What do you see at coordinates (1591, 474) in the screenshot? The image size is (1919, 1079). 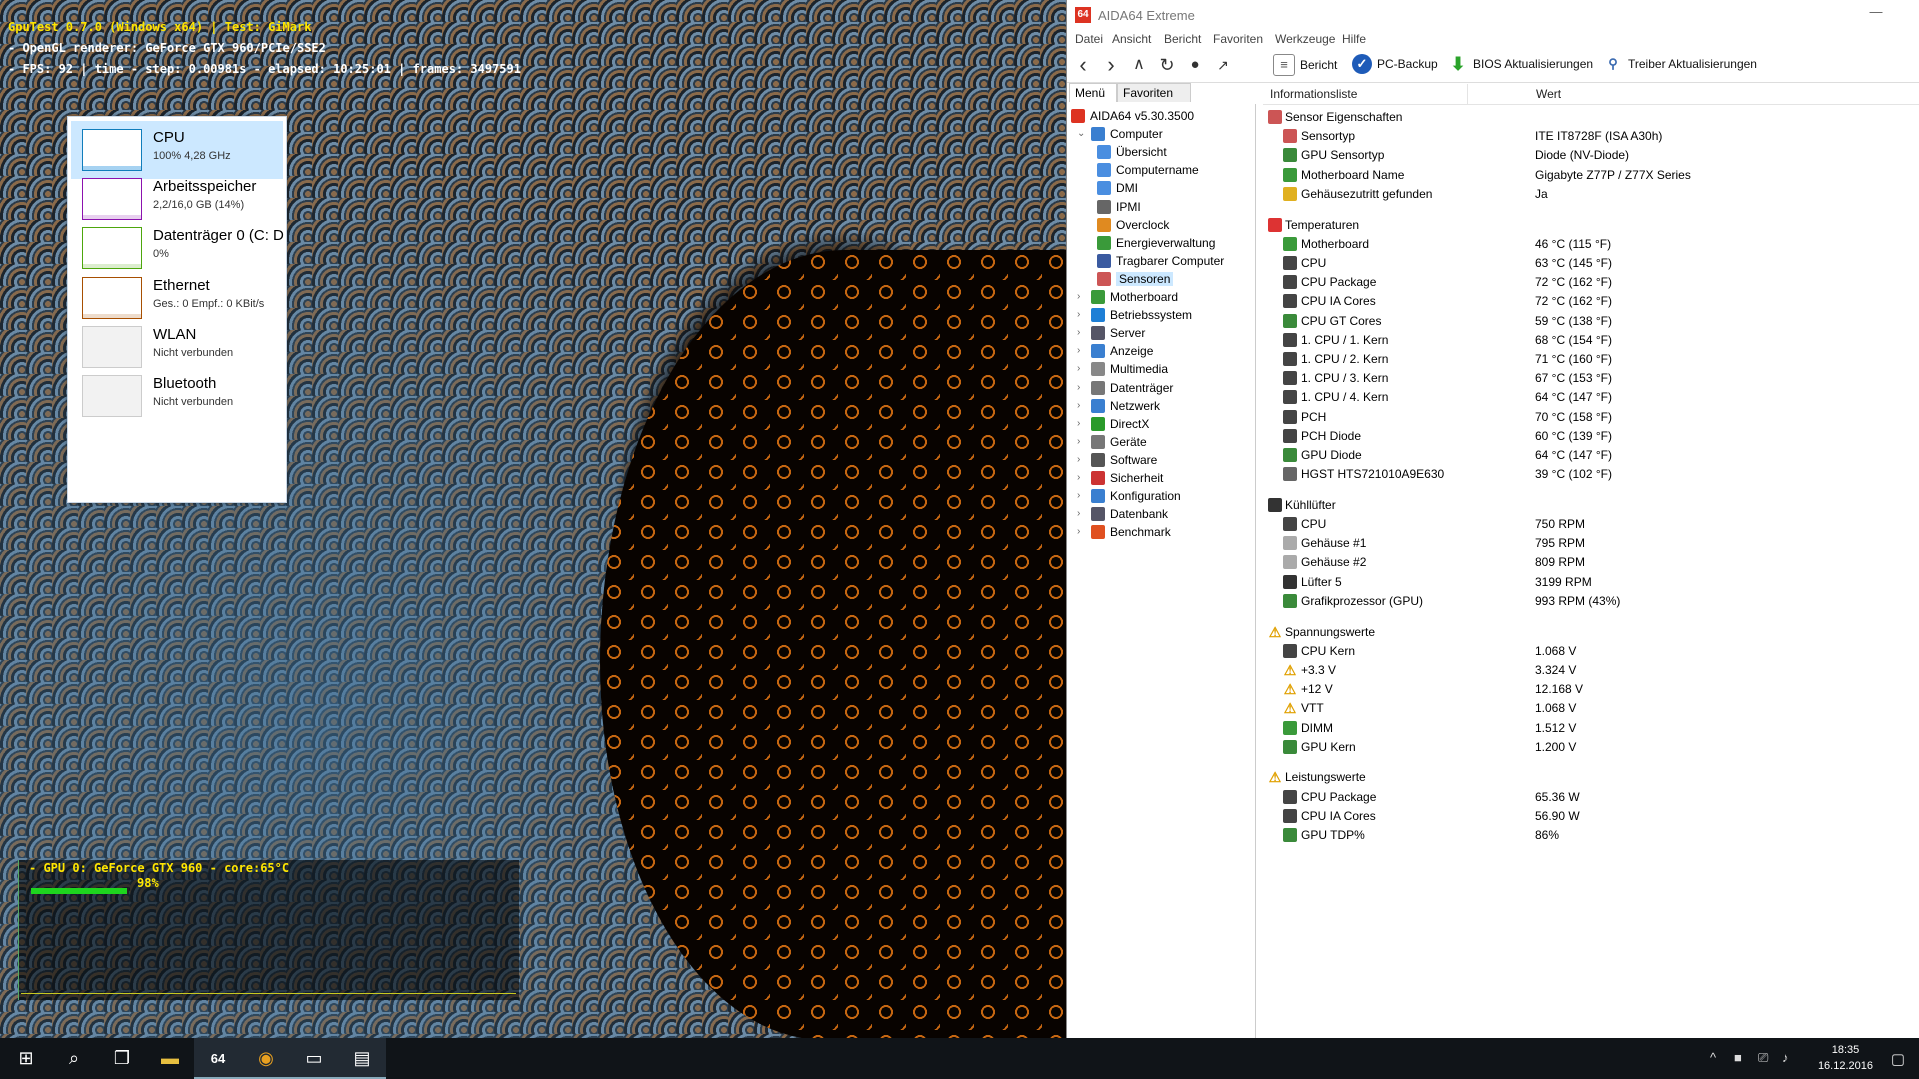 I see `sensor-row: HGST HTS721010A9E630 39 °C (102 °F)` at bounding box center [1591, 474].